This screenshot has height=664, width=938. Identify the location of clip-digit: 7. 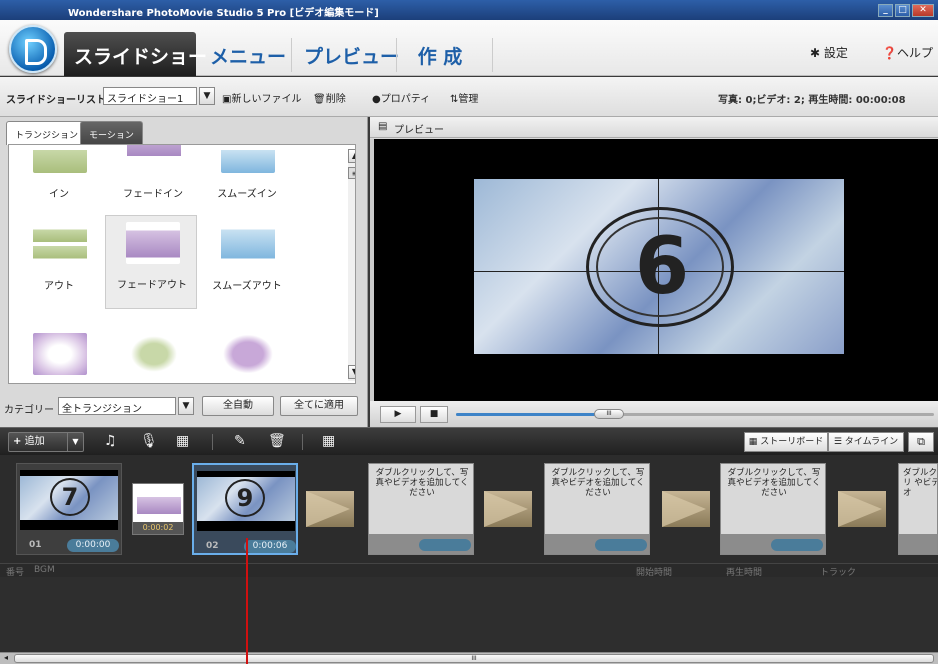
(70, 497).